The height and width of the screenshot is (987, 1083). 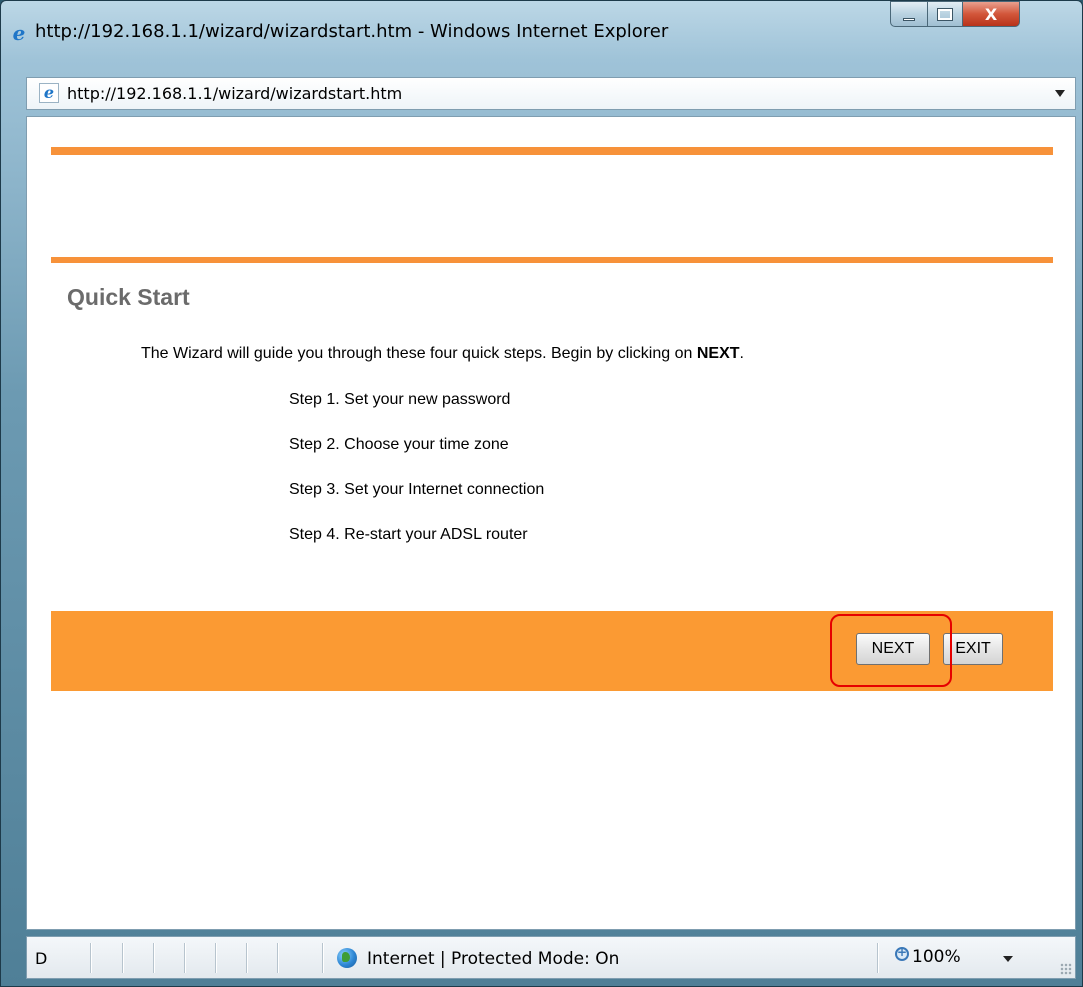 I want to click on status-text: D, so click(x=41, y=958).